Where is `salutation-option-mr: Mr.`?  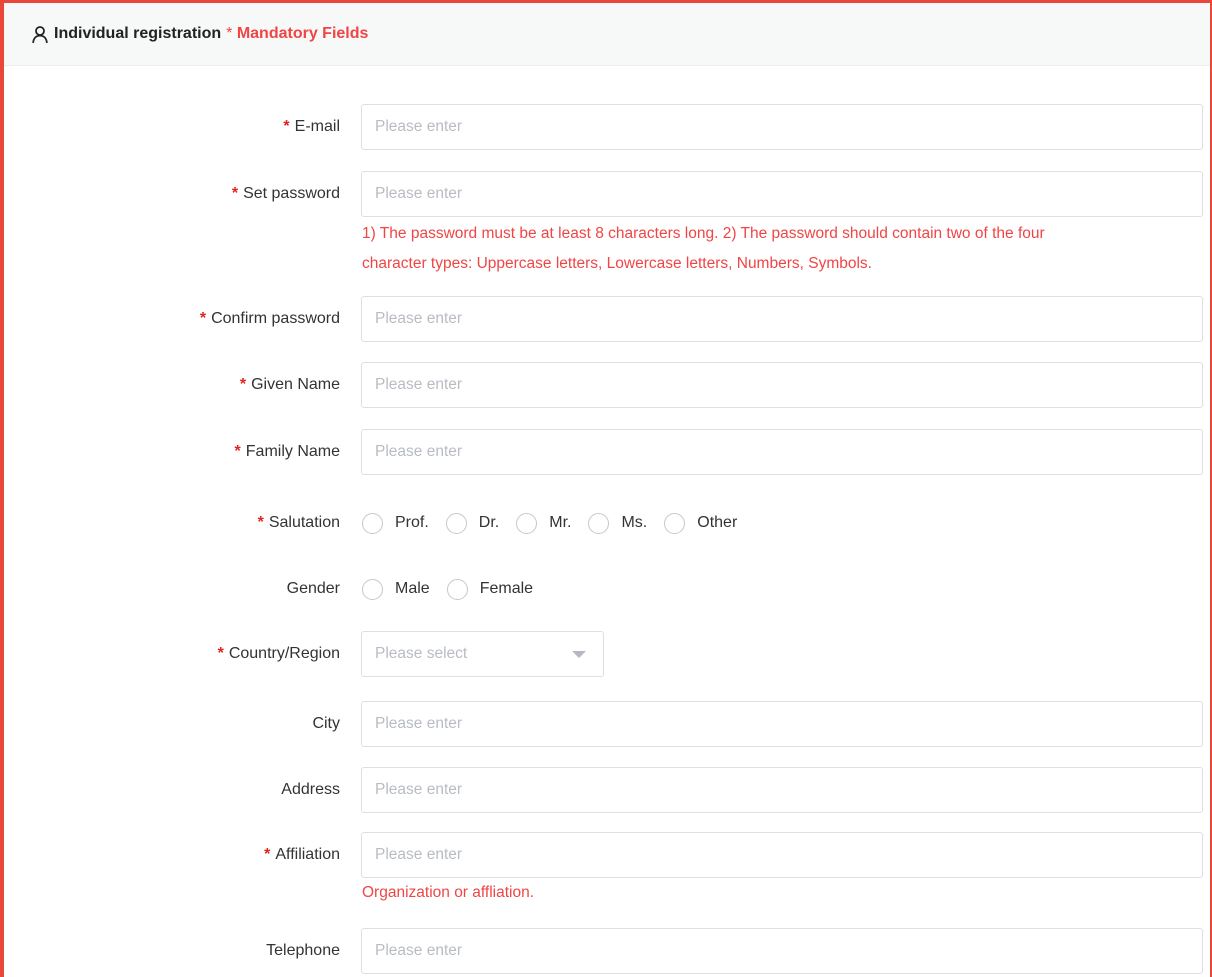 salutation-option-mr: Mr. is located at coordinates (544, 523).